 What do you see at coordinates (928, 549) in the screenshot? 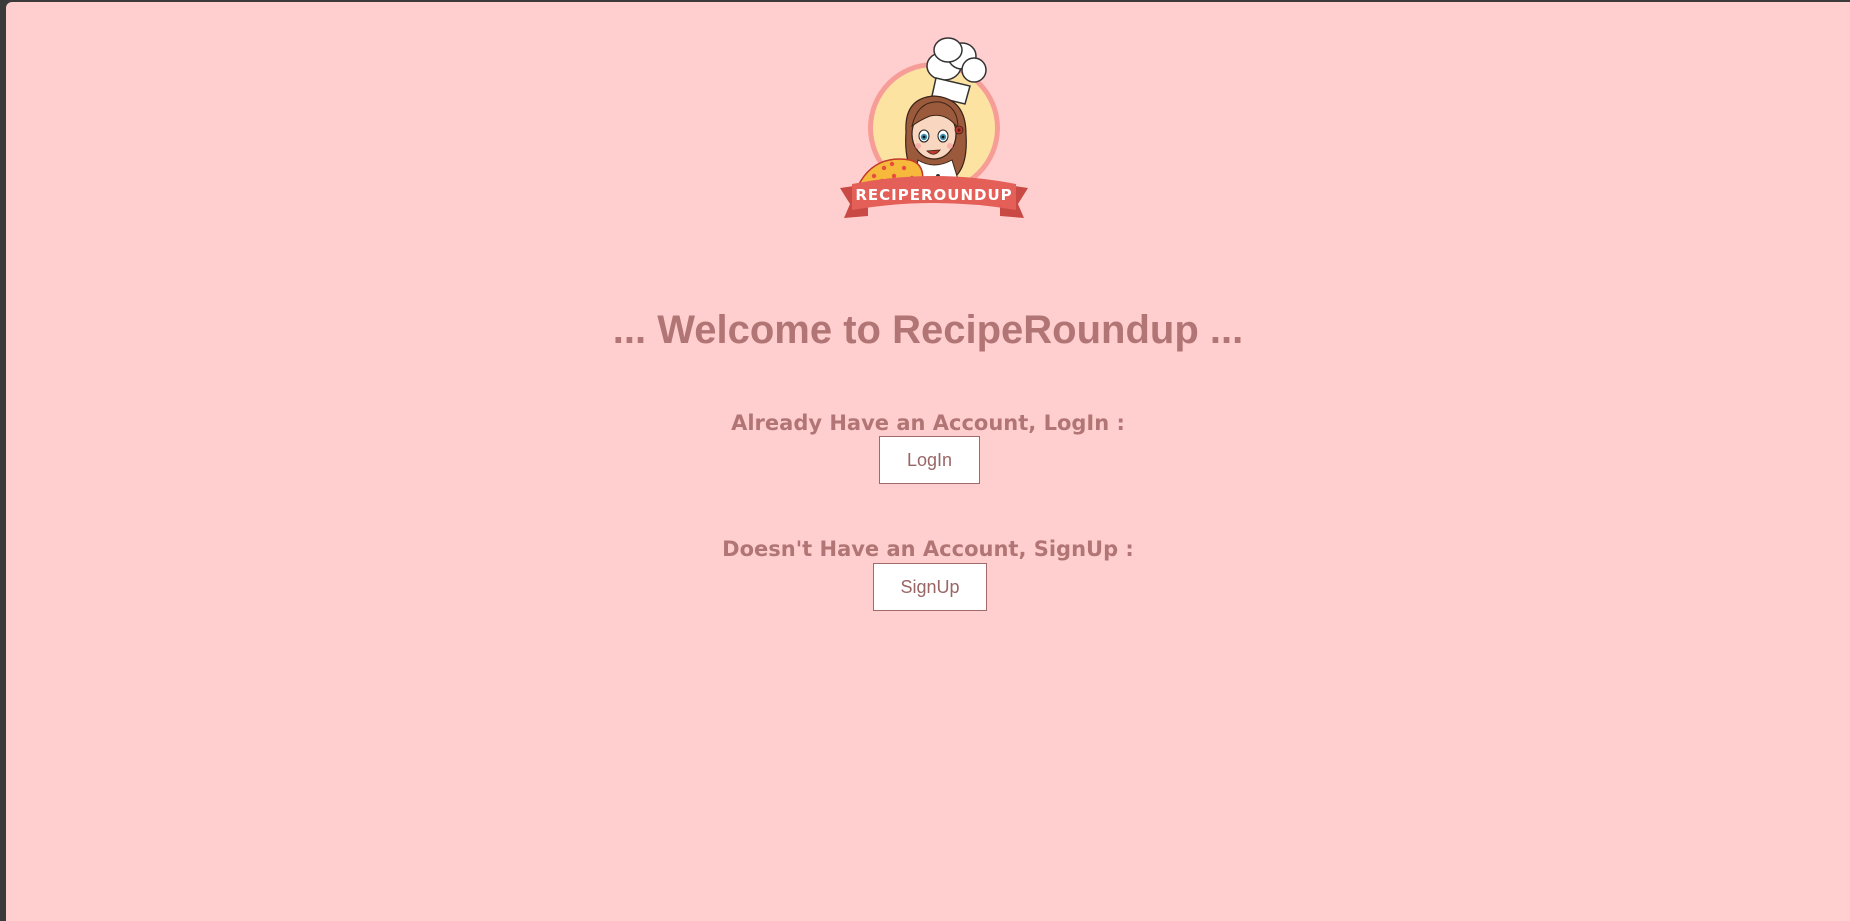
I see `signup-prompt: Doesn't Have an Account, SignUp :` at bounding box center [928, 549].